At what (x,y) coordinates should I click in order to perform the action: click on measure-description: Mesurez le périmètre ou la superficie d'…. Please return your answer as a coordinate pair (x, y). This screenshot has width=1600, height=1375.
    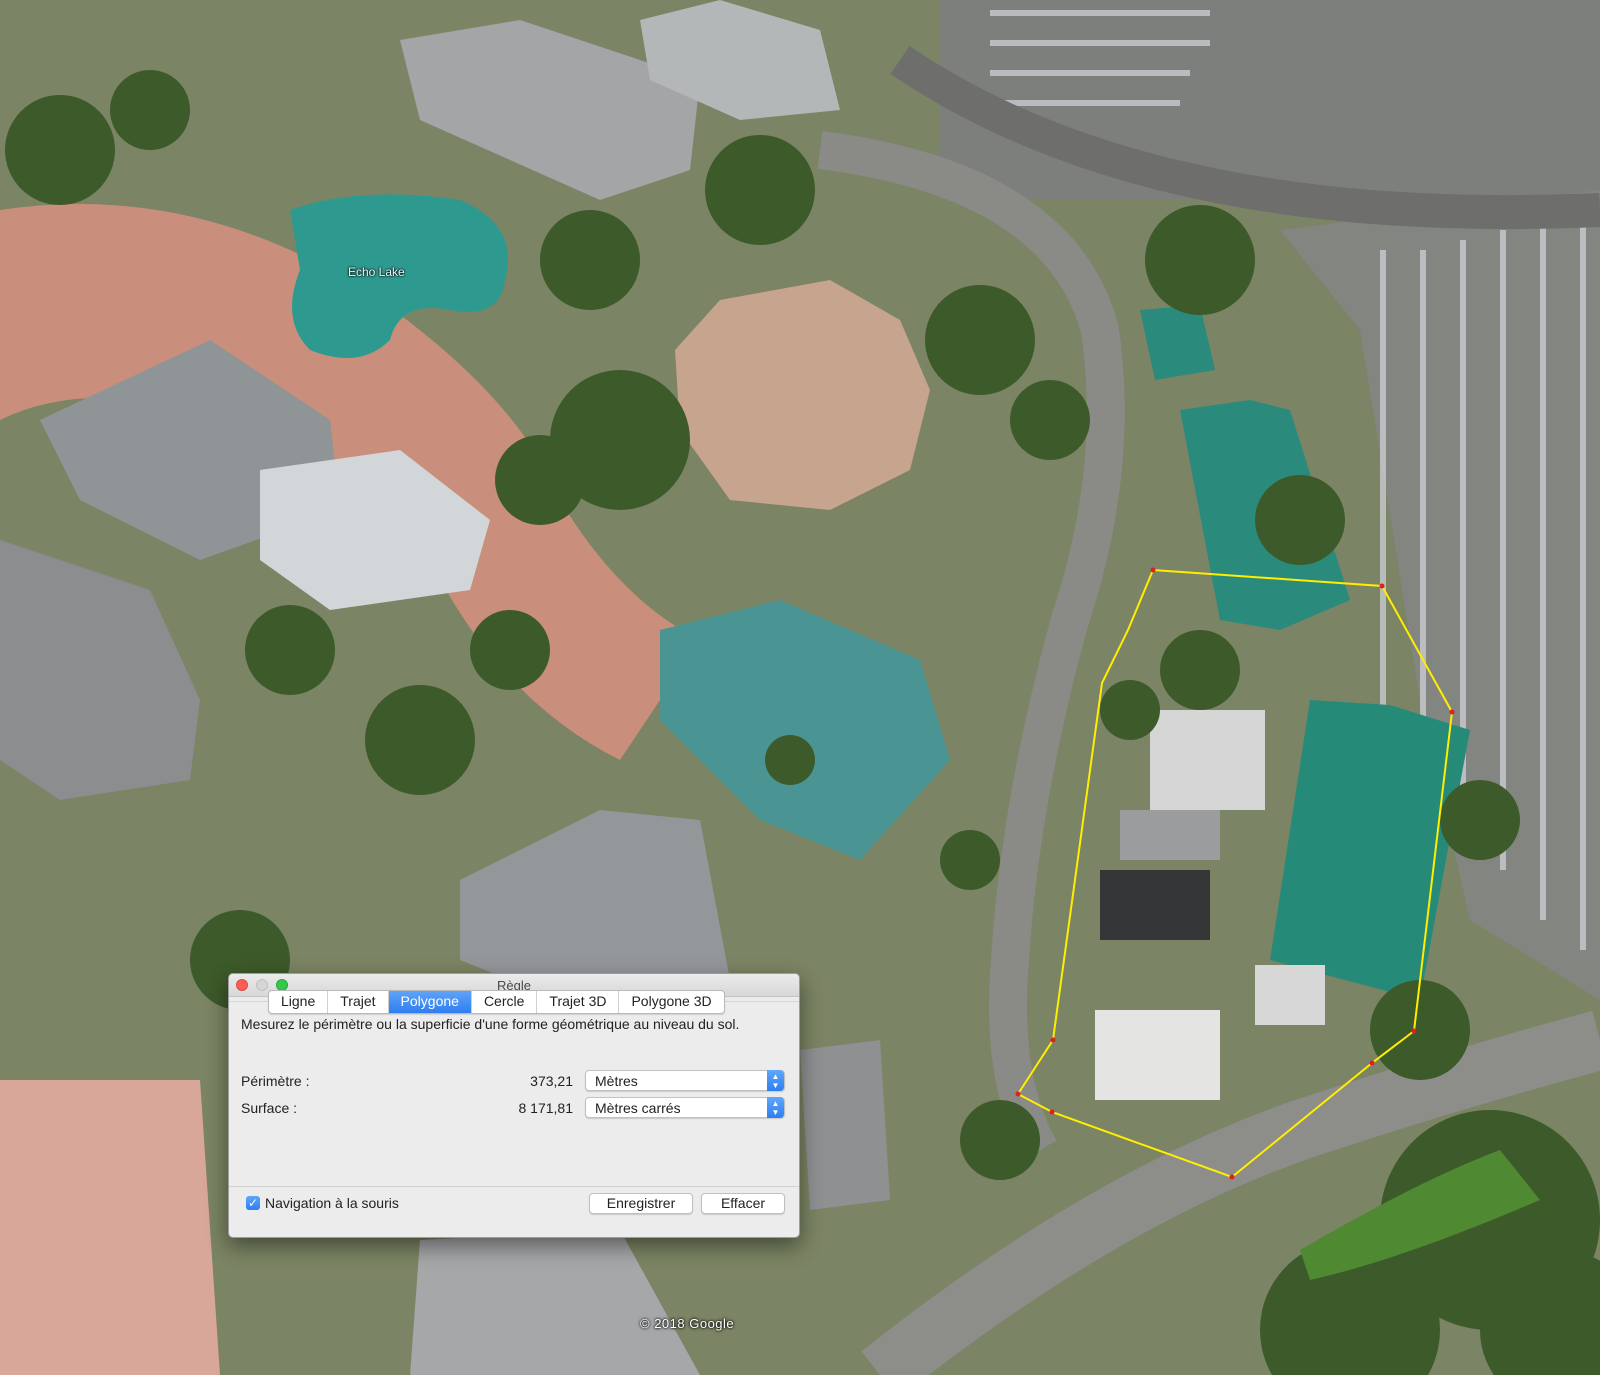
    Looking at the image, I should click on (490, 1024).